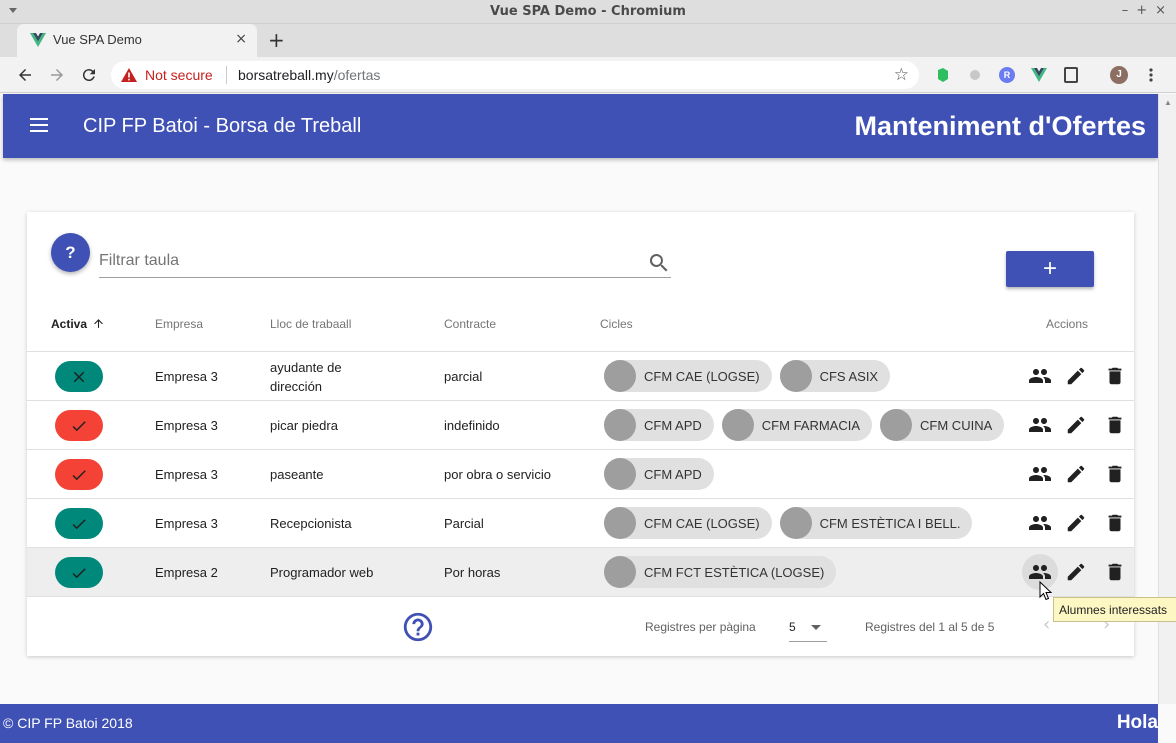 This screenshot has height=743, width=1176. What do you see at coordinates (1137, 722) in the screenshot?
I see `greeting-text: Hola` at bounding box center [1137, 722].